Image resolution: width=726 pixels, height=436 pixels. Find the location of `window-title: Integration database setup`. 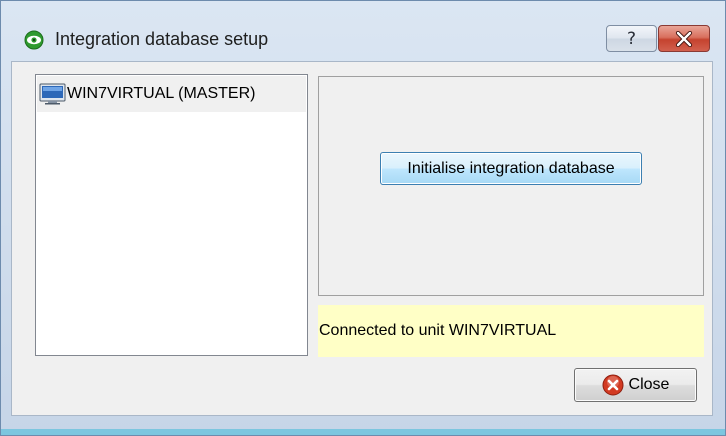

window-title: Integration database setup is located at coordinates (162, 39).